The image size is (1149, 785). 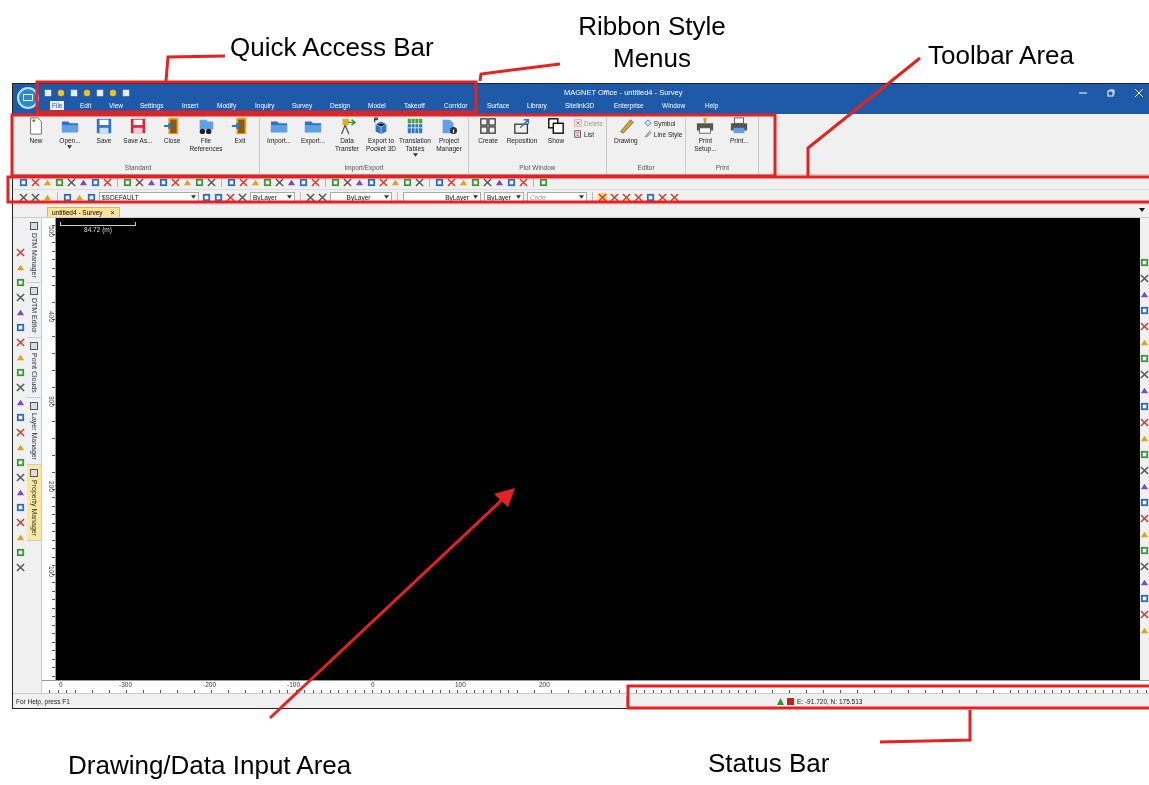 What do you see at coordinates (172, 126) in the screenshot?
I see `door-icon` at bounding box center [172, 126].